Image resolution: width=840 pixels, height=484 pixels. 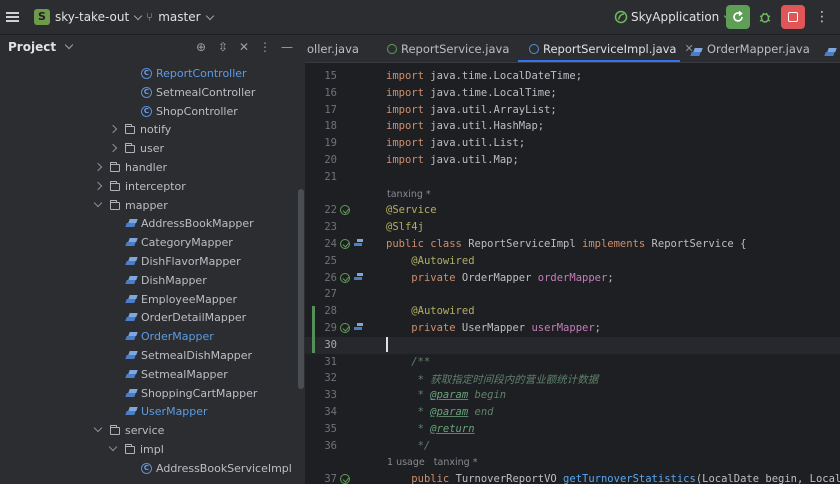 I want to click on tree-item-user: user, so click(x=150, y=149).